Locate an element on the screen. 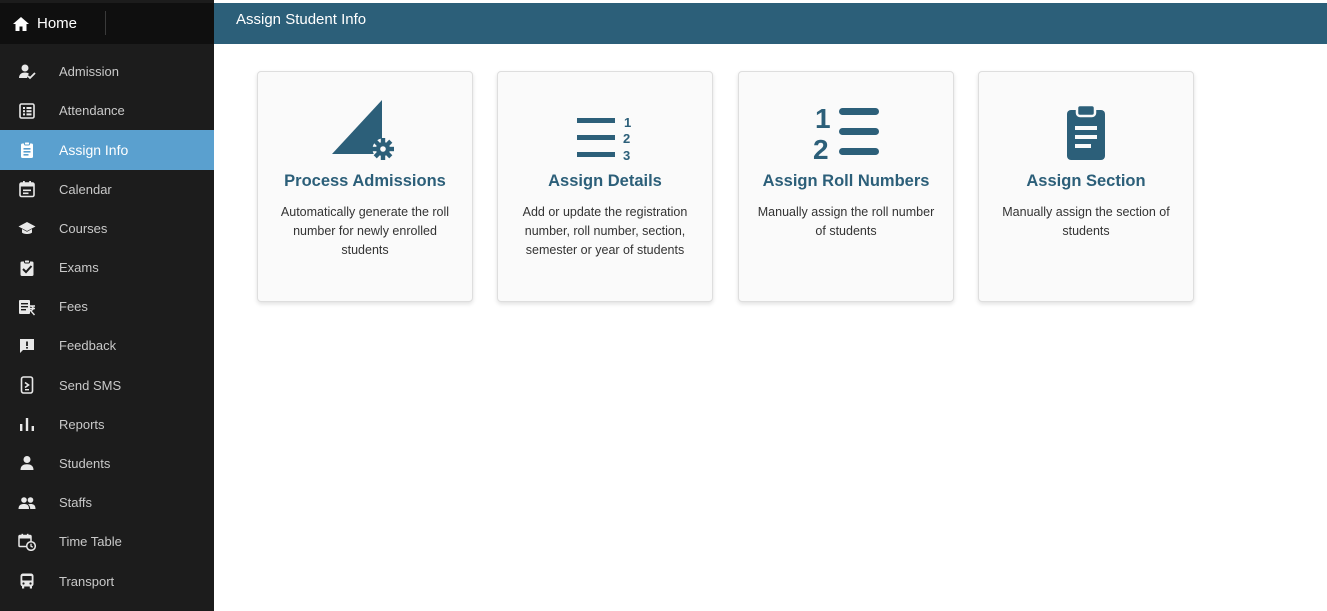 The image size is (1327, 611). home-divider is located at coordinates (105, 23).